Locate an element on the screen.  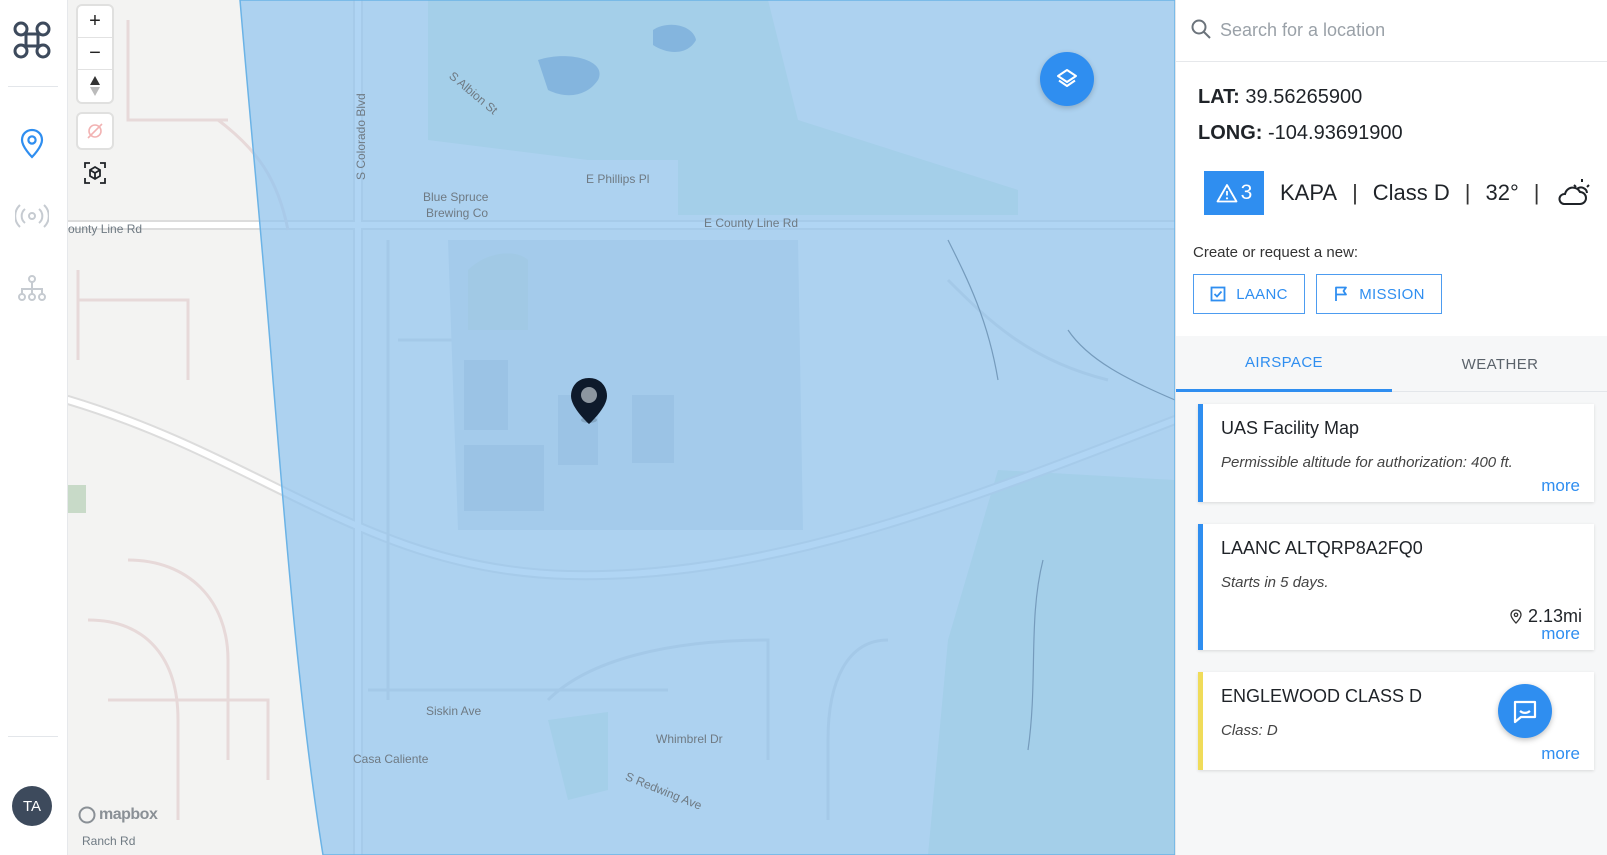
map-nav-controls: + − is located at coordinates (95, 54).